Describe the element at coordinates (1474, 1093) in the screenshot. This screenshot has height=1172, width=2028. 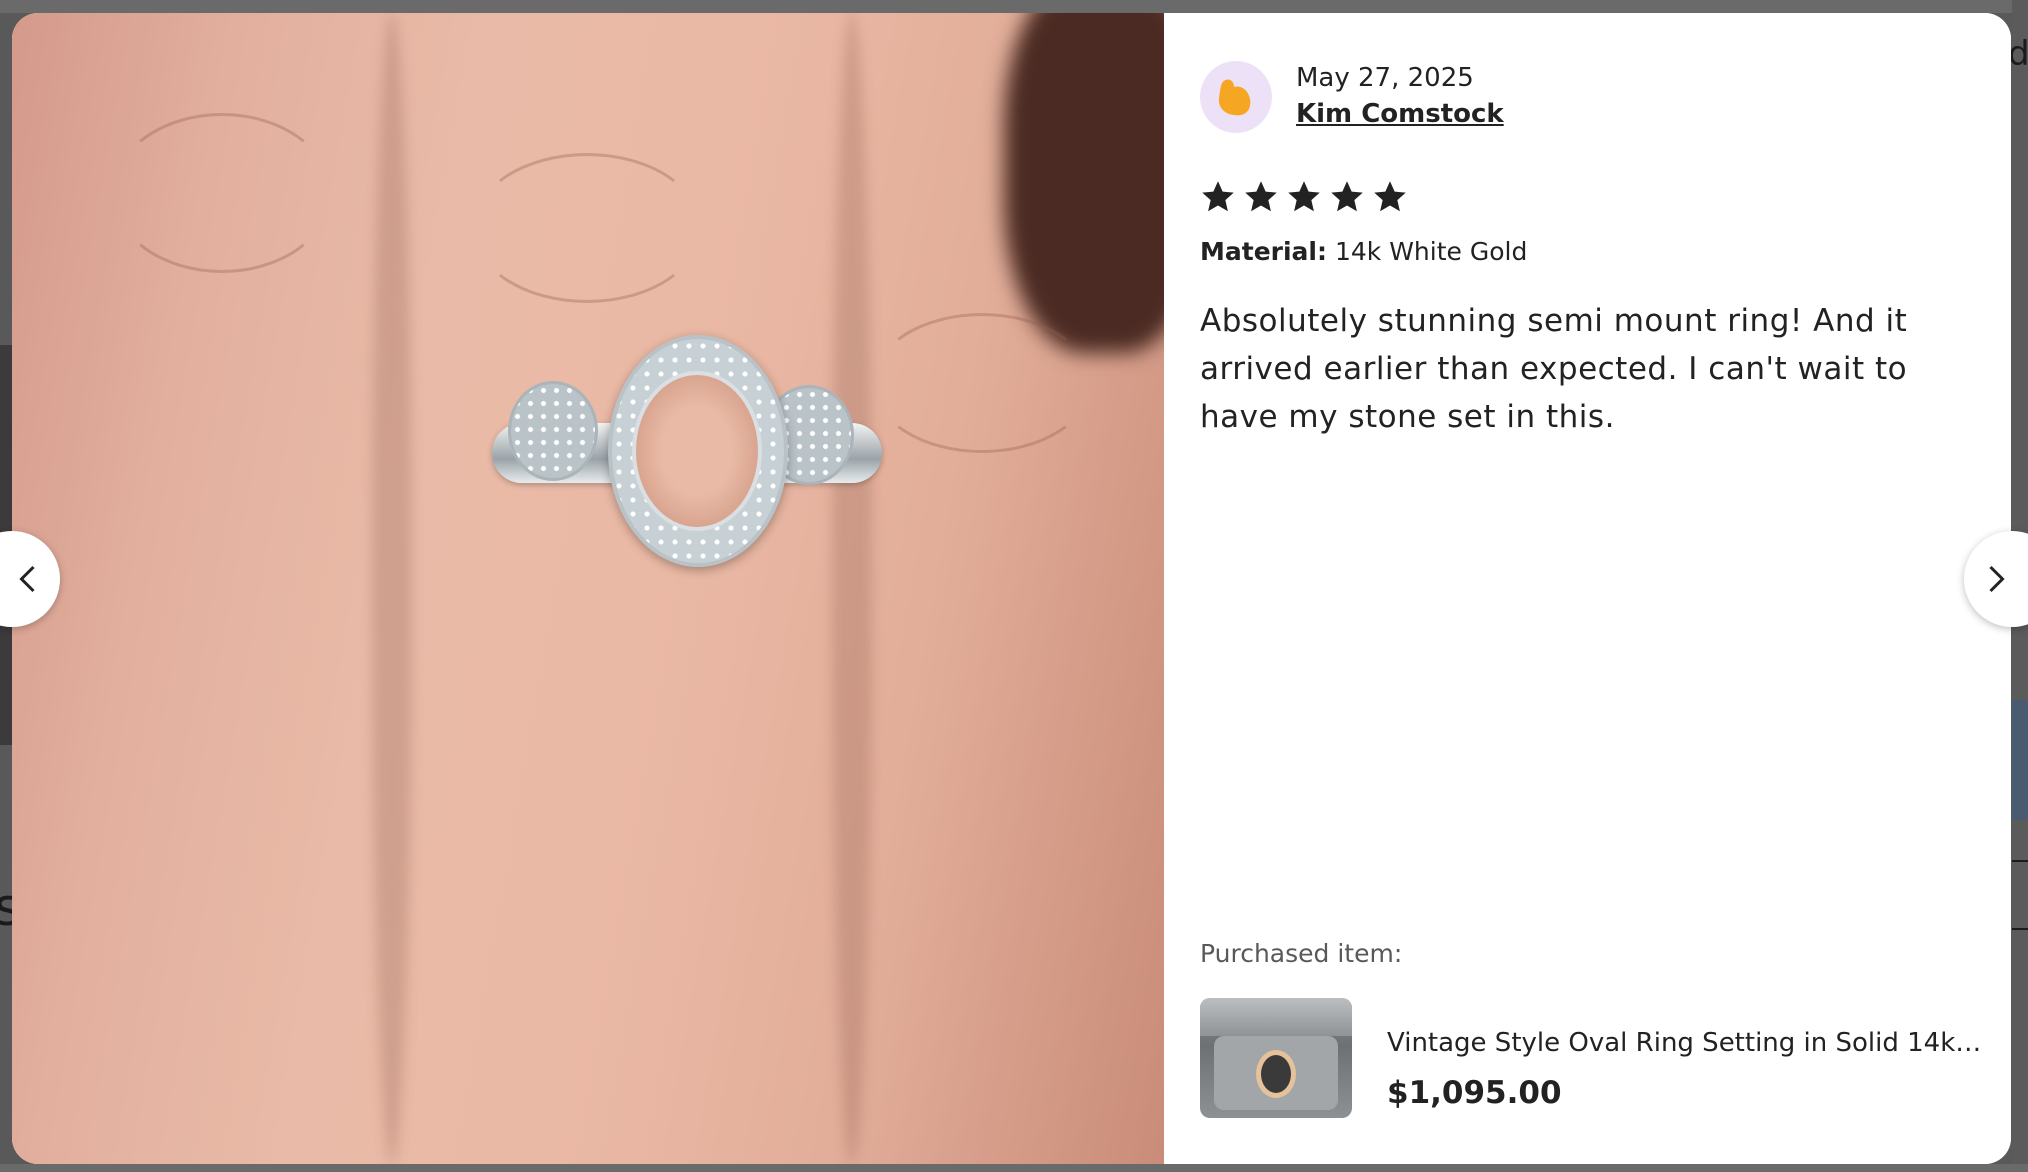
I see `purchased-item-price: $1,095.00` at that location.